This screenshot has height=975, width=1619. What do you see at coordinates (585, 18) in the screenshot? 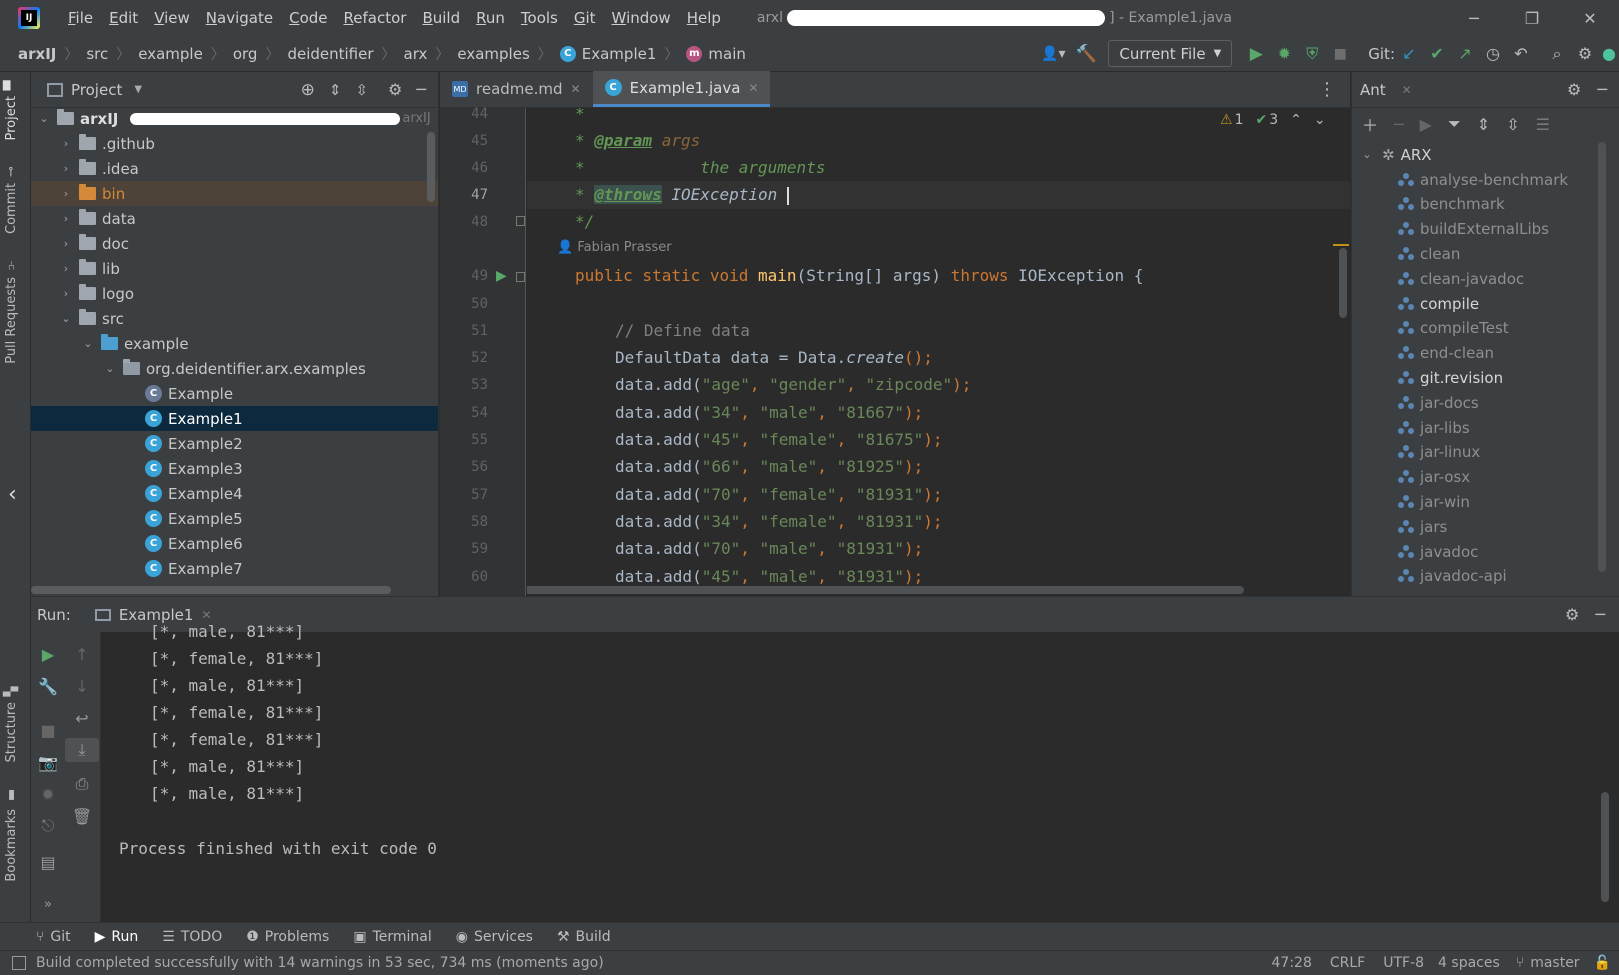
I see `menu-git: Git` at bounding box center [585, 18].